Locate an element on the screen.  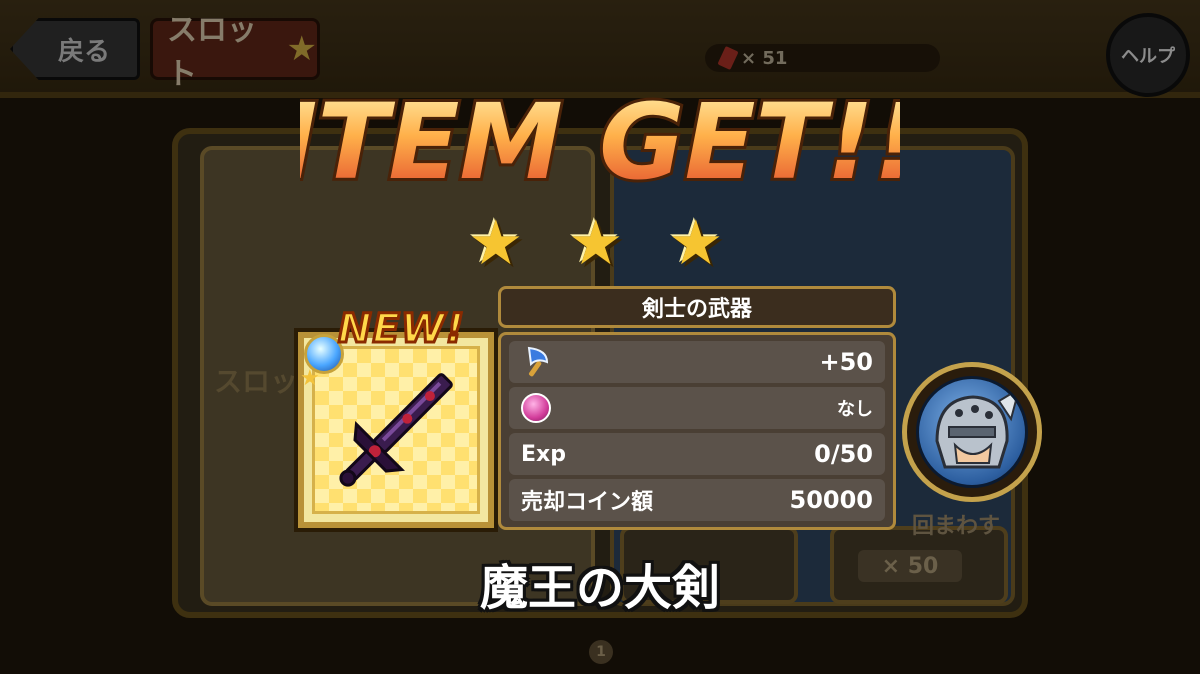
star-decoration-icon: ★ is located at coordinates (301, 49).